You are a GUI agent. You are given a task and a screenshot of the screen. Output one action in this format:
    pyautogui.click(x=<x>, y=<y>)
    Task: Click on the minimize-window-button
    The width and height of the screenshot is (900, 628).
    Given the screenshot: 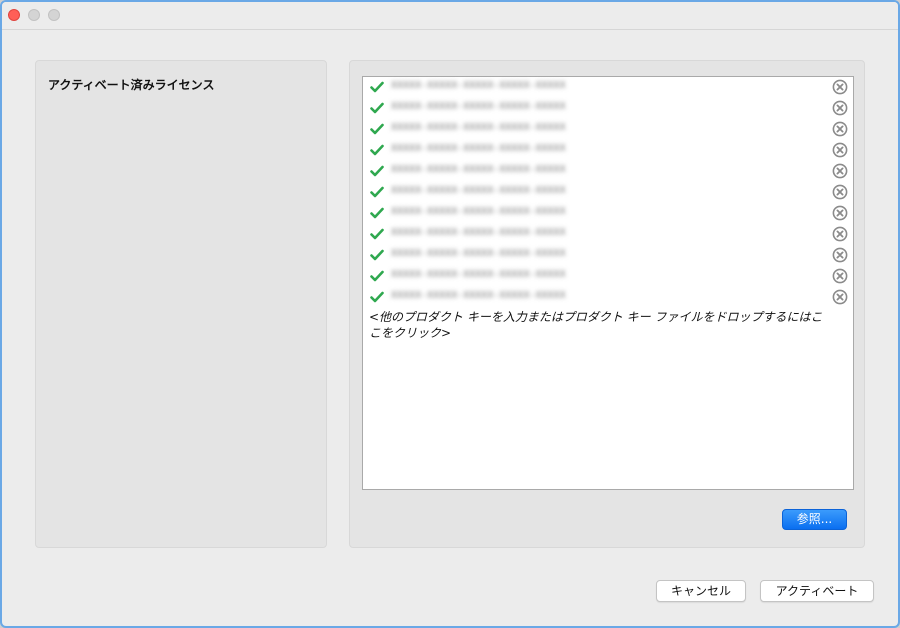 What is the action you would take?
    pyautogui.click(x=34, y=15)
    